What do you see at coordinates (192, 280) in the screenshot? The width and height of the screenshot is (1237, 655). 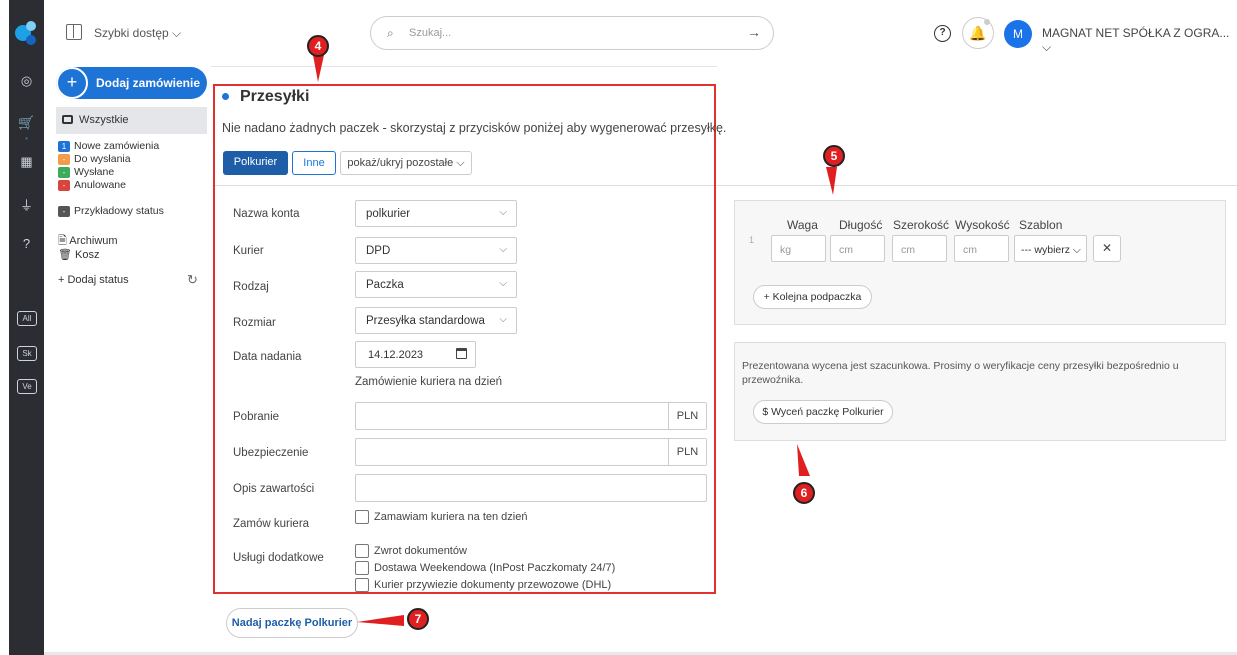 I see `refresh-icon: ↻` at bounding box center [192, 280].